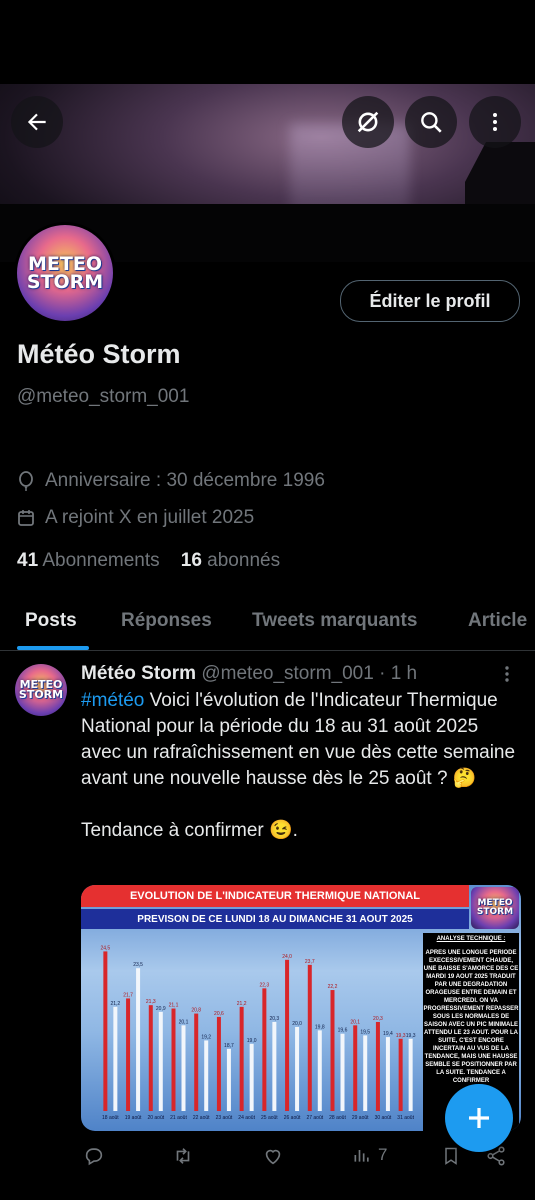 The width and height of the screenshot is (535, 1200). What do you see at coordinates (53, 648) in the screenshot?
I see `active-tab-indicator` at bounding box center [53, 648].